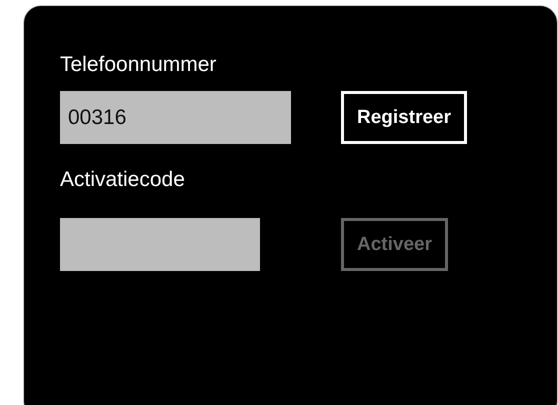  What do you see at coordinates (160, 244) in the screenshot?
I see `input-field` at bounding box center [160, 244].